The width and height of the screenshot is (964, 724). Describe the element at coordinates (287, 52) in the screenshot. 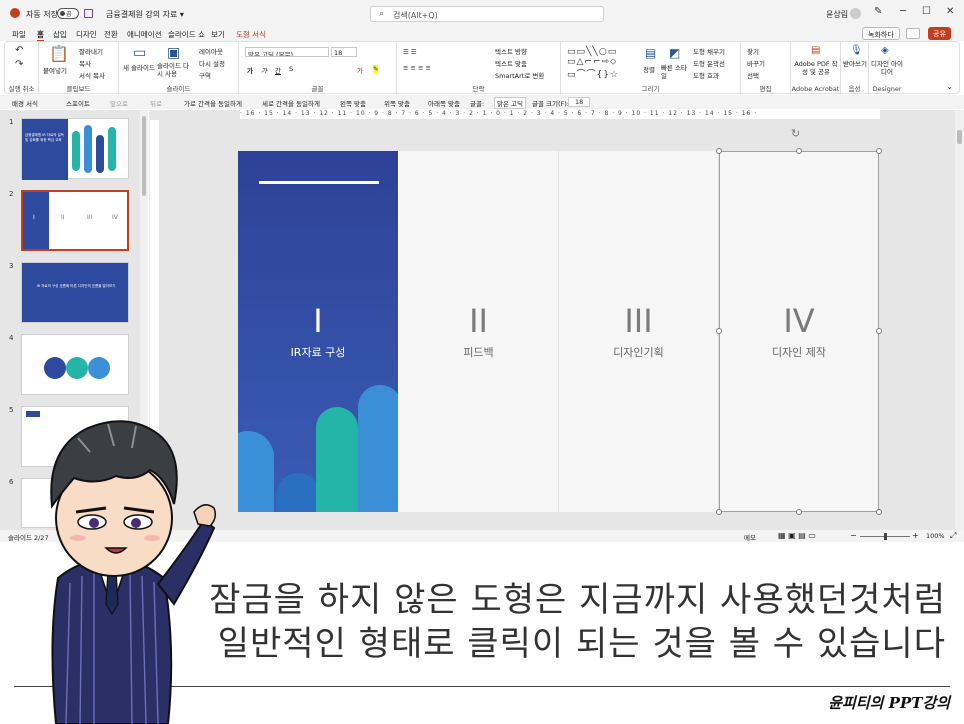

I see `font-name-select: 맑은 고딕 (본문)` at that location.